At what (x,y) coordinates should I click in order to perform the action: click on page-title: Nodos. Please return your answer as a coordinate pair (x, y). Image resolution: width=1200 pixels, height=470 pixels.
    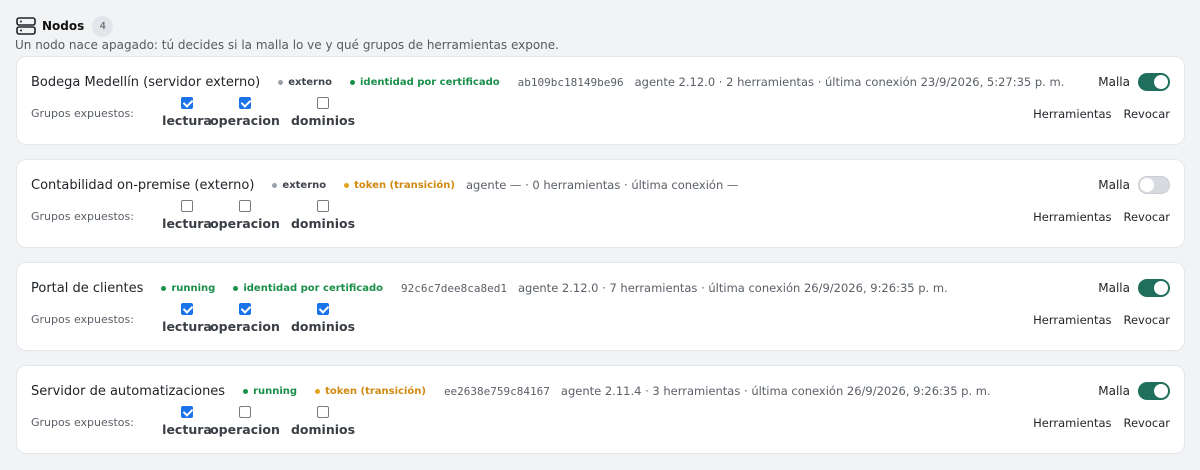
    Looking at the image, I should click on (63, 26).